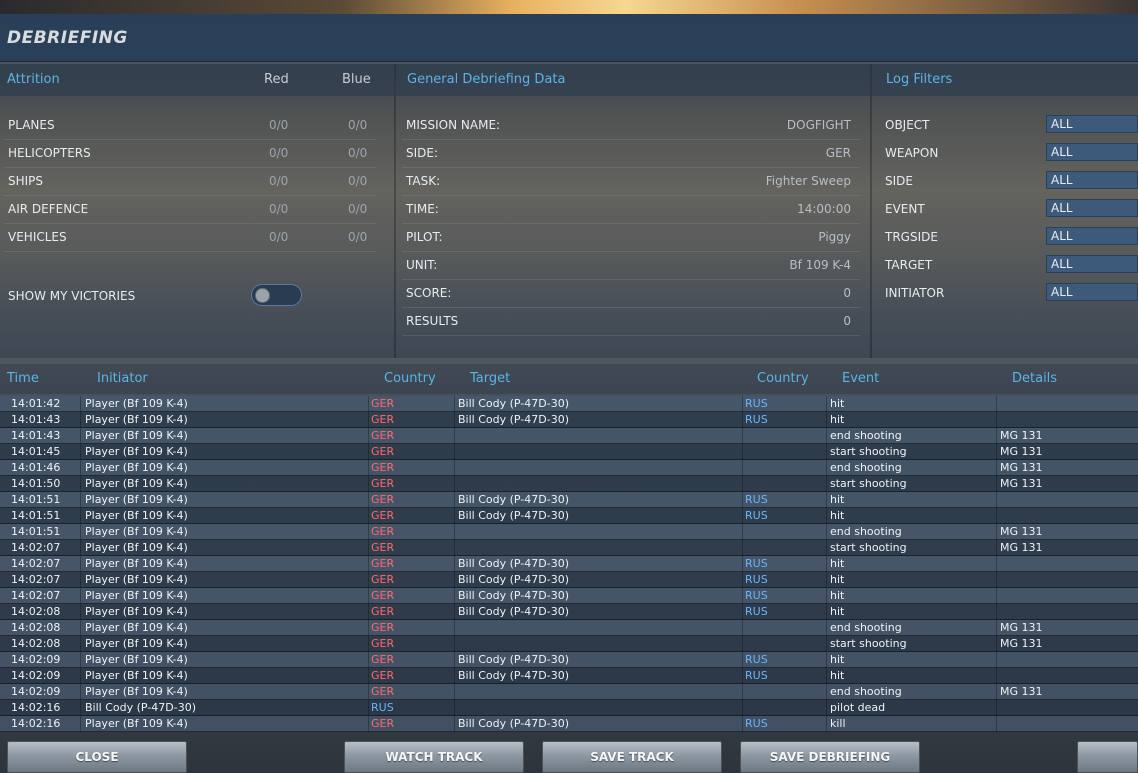 The height and width of the screenshot is (773, 1138). Describe the element at coordinates (36, 675) in the screenshot. I see `log-cell-time: 14:02:09` at that location.